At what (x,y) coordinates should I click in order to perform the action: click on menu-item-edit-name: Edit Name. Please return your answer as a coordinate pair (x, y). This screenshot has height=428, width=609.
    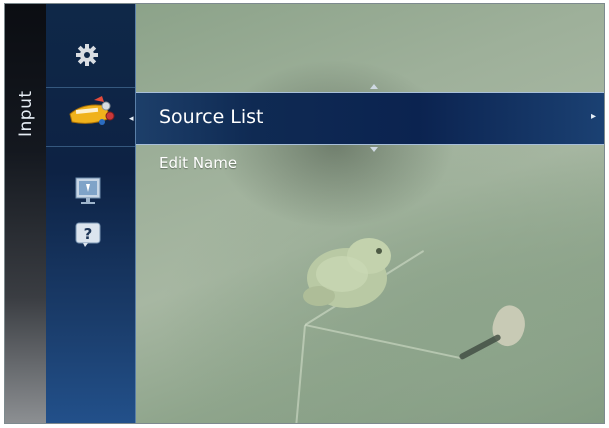
    Looking at the image, I should click on (198, 163).